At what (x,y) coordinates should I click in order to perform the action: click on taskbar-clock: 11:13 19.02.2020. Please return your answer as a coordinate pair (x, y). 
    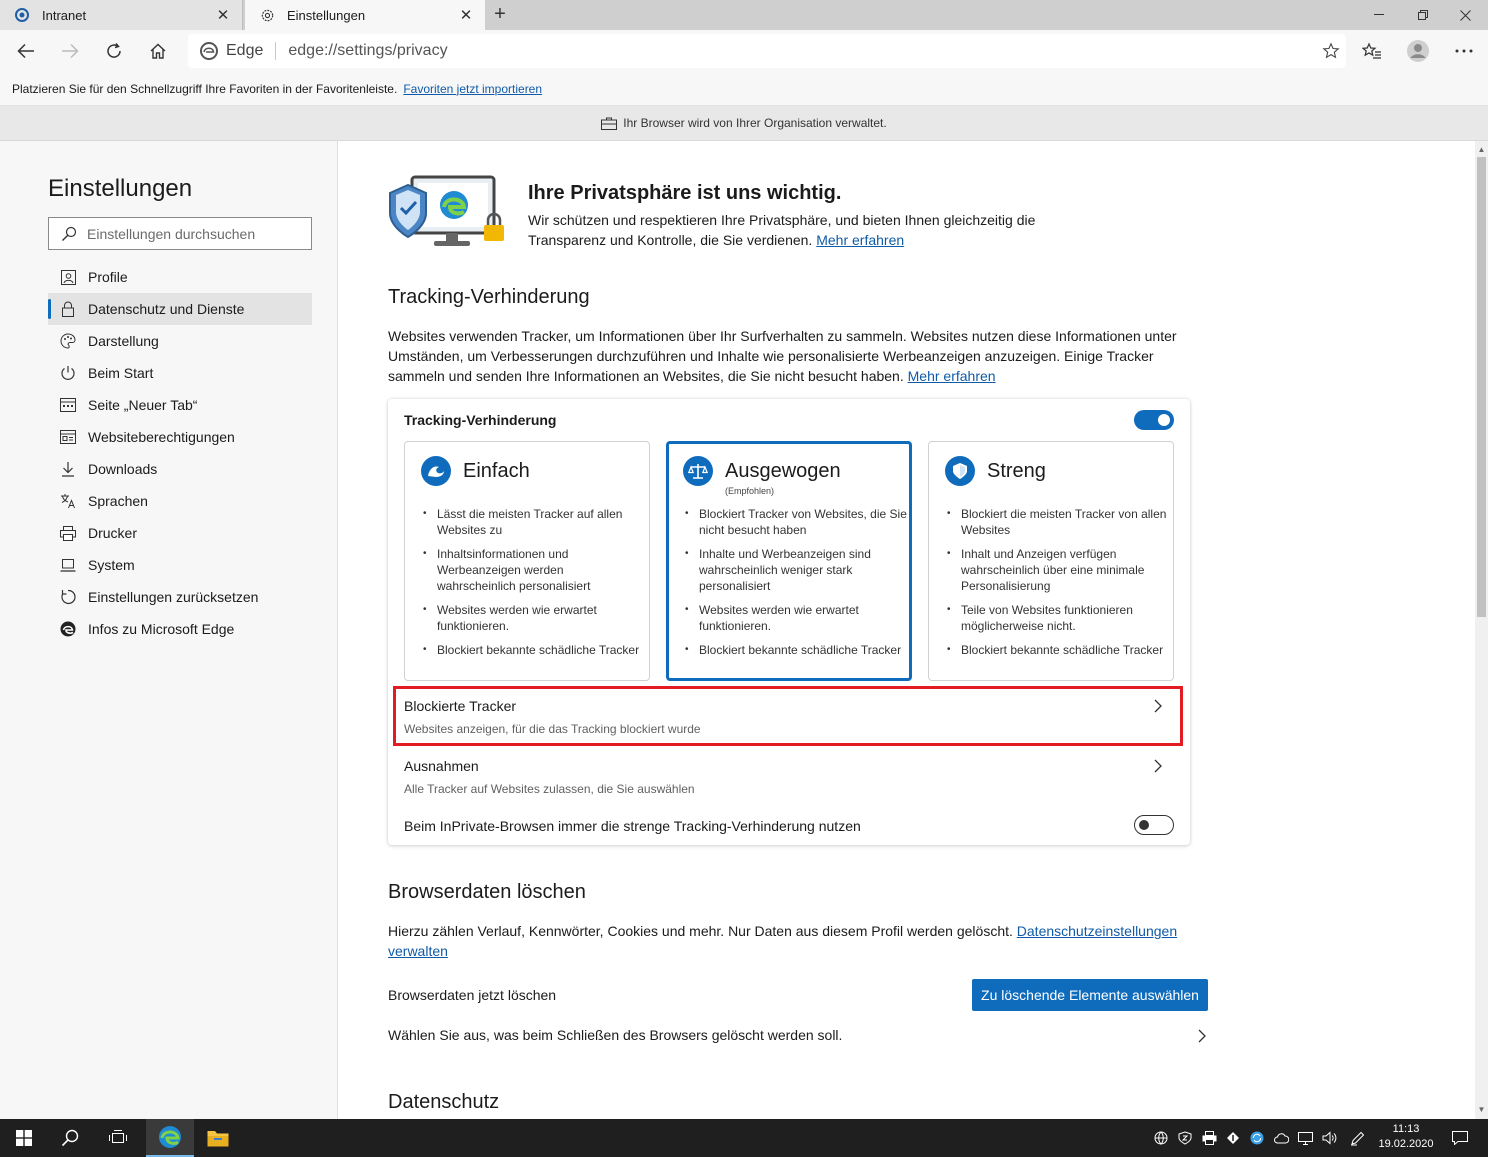
    Looking at the image, I should click on (1406, 1137).